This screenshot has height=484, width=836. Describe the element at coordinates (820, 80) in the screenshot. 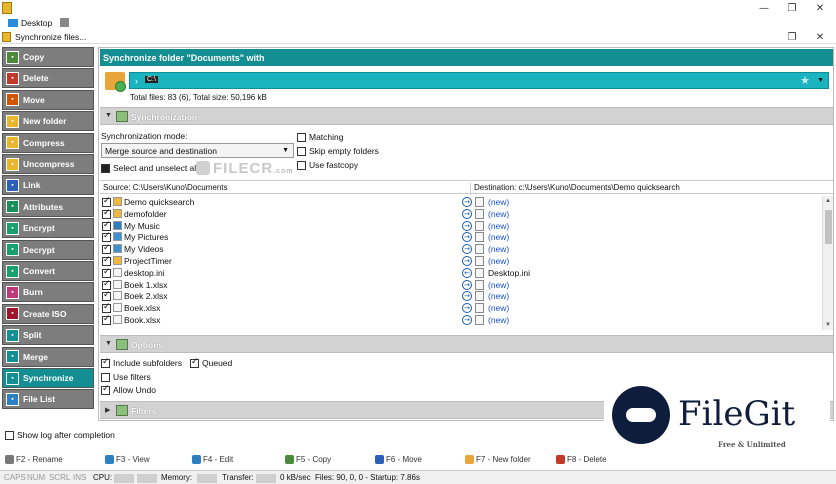

I see `chevron-down-icon: ▼` at that location.